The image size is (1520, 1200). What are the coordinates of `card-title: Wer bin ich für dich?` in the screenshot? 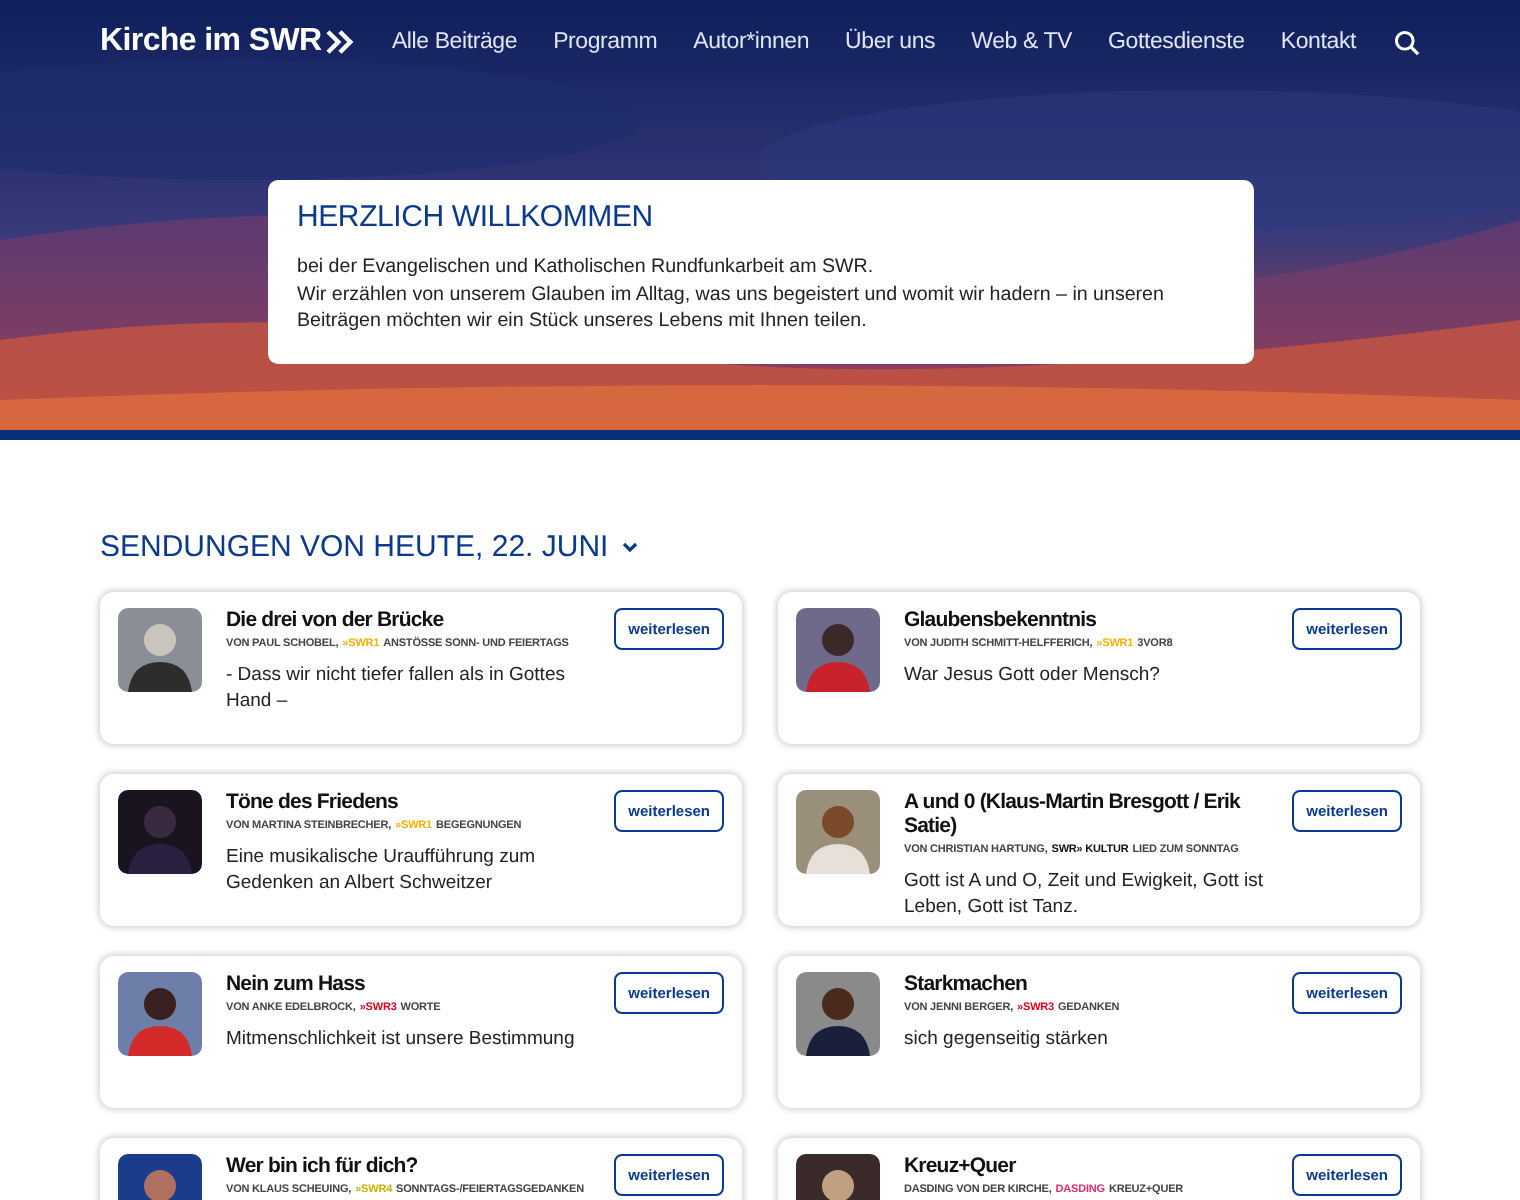 It's located at (408, 1166).